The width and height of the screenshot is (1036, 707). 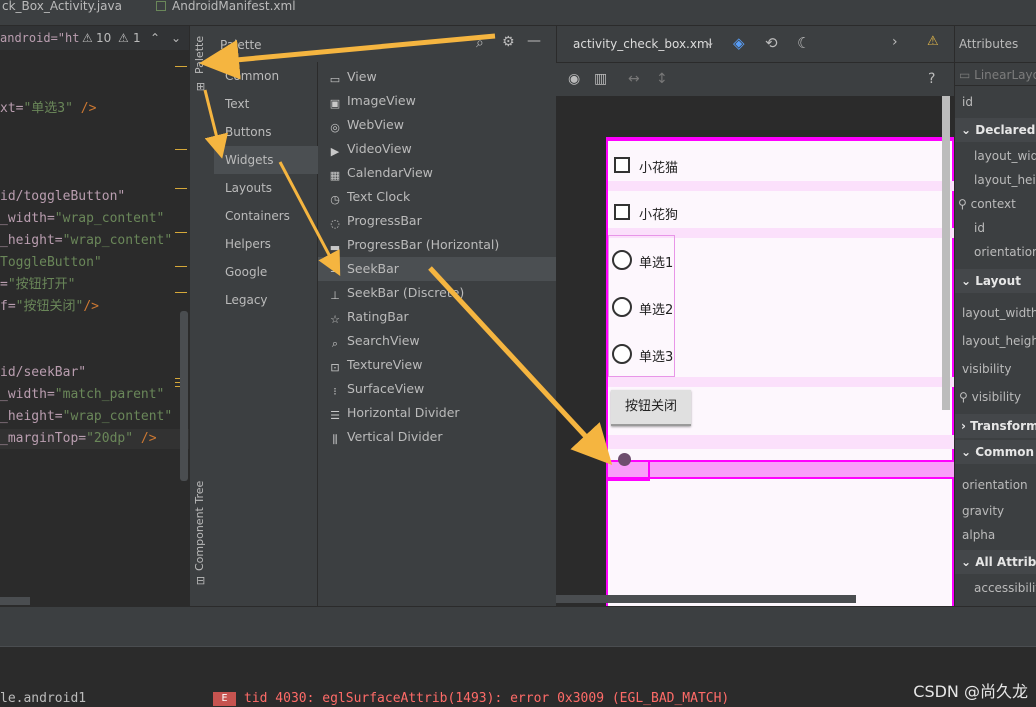 What do you see at coordinates (995, 204) in the screenshot?
I see `attr-row-tool: ⚲ context` at bounding box center [995, 204].